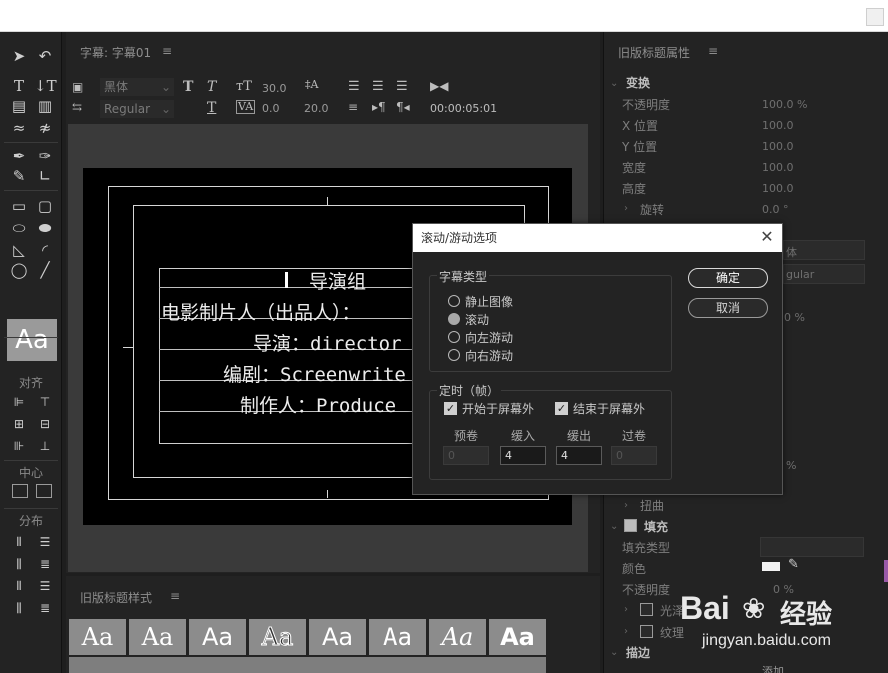 The image size is (888, 673). Describe the element at coordinates (45, 608) in the screenshot. I see `distribute-v-even-icon: ≣` at that location.